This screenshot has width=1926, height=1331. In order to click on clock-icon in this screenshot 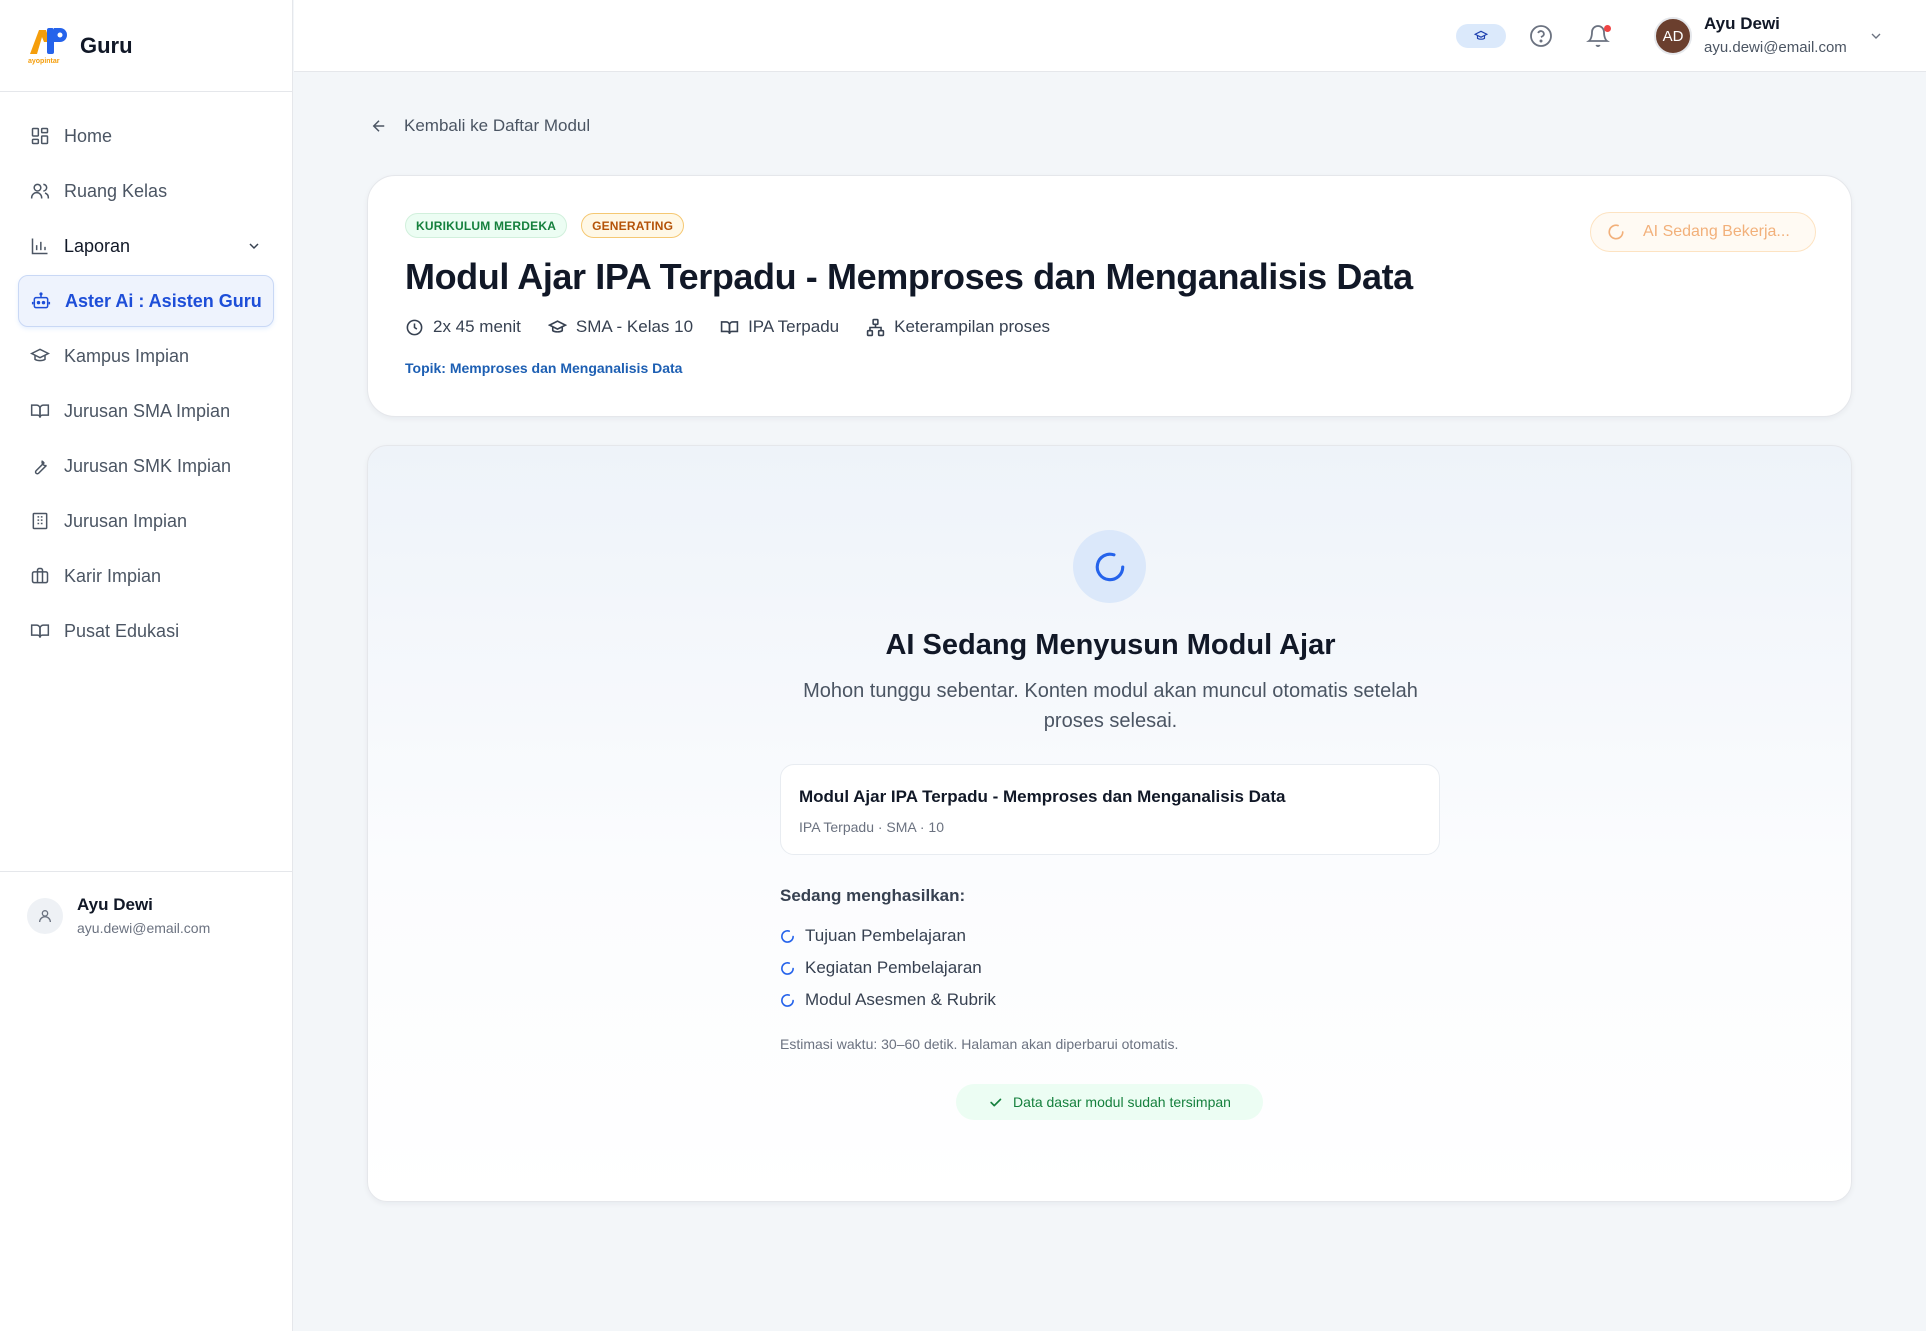, I will do `click(414, 327)`.